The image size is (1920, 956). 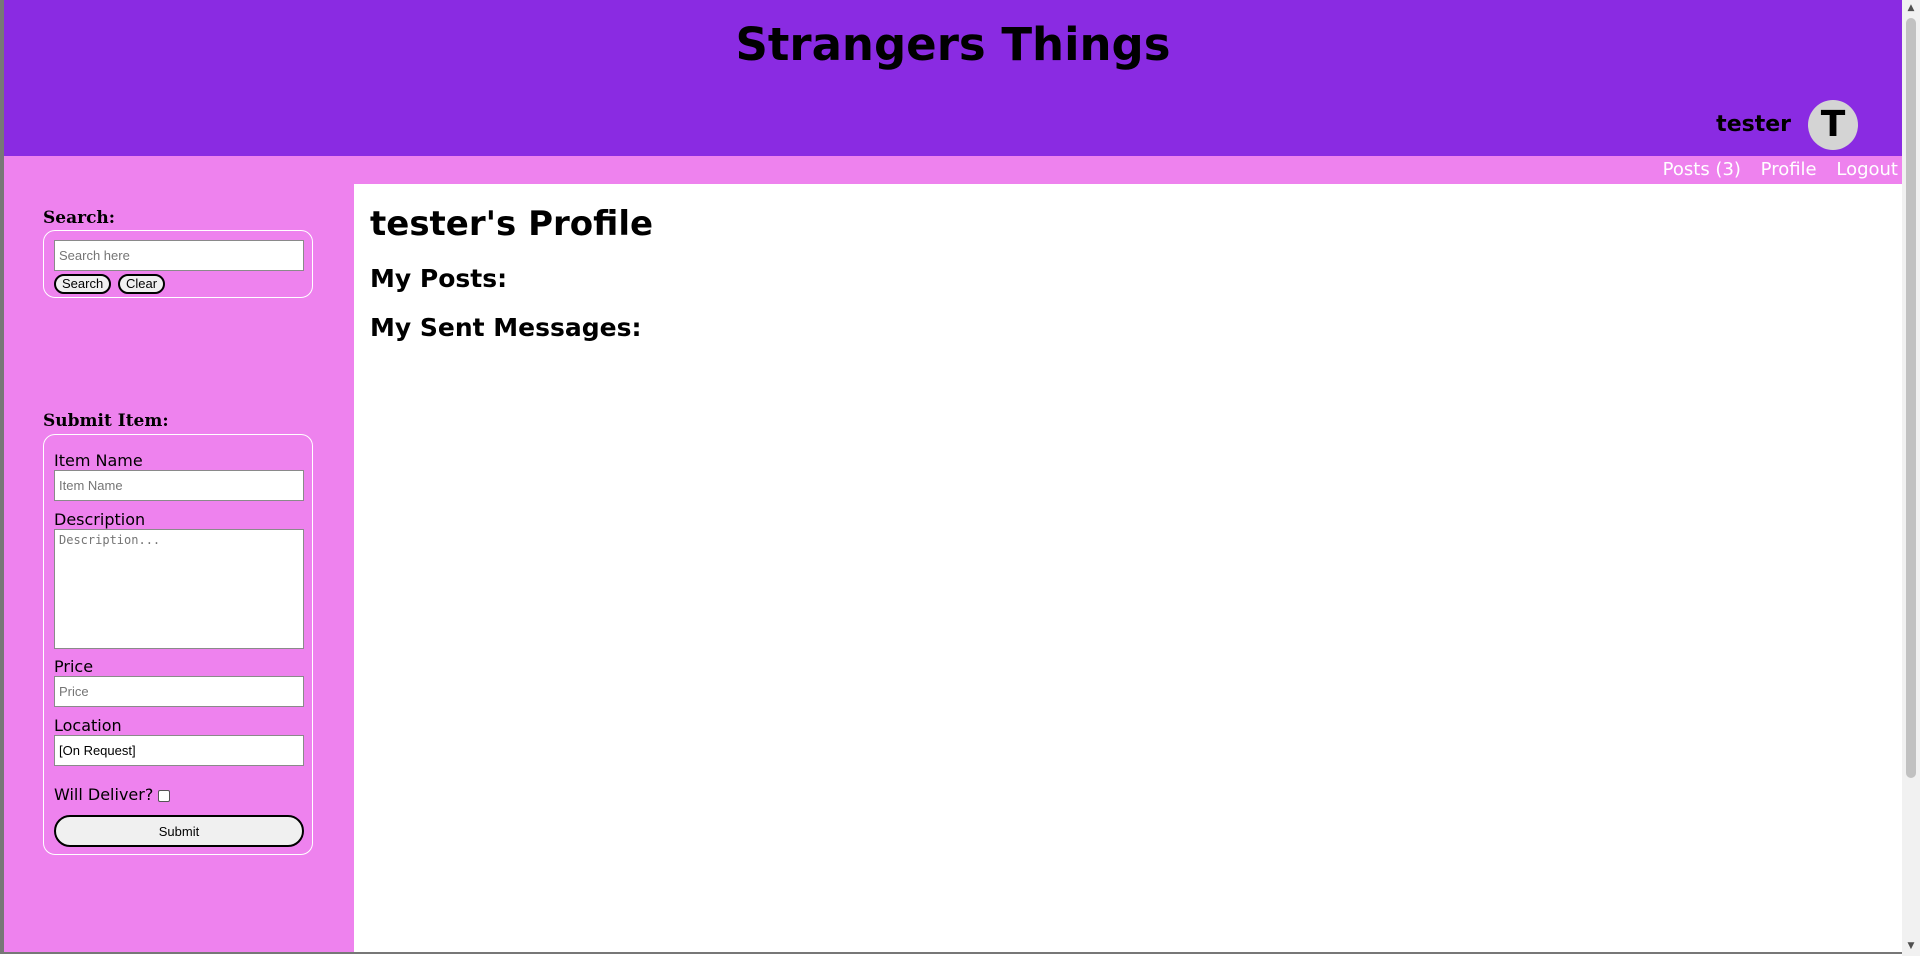 I want to click on description-textarea, so click(x=179, y=589).